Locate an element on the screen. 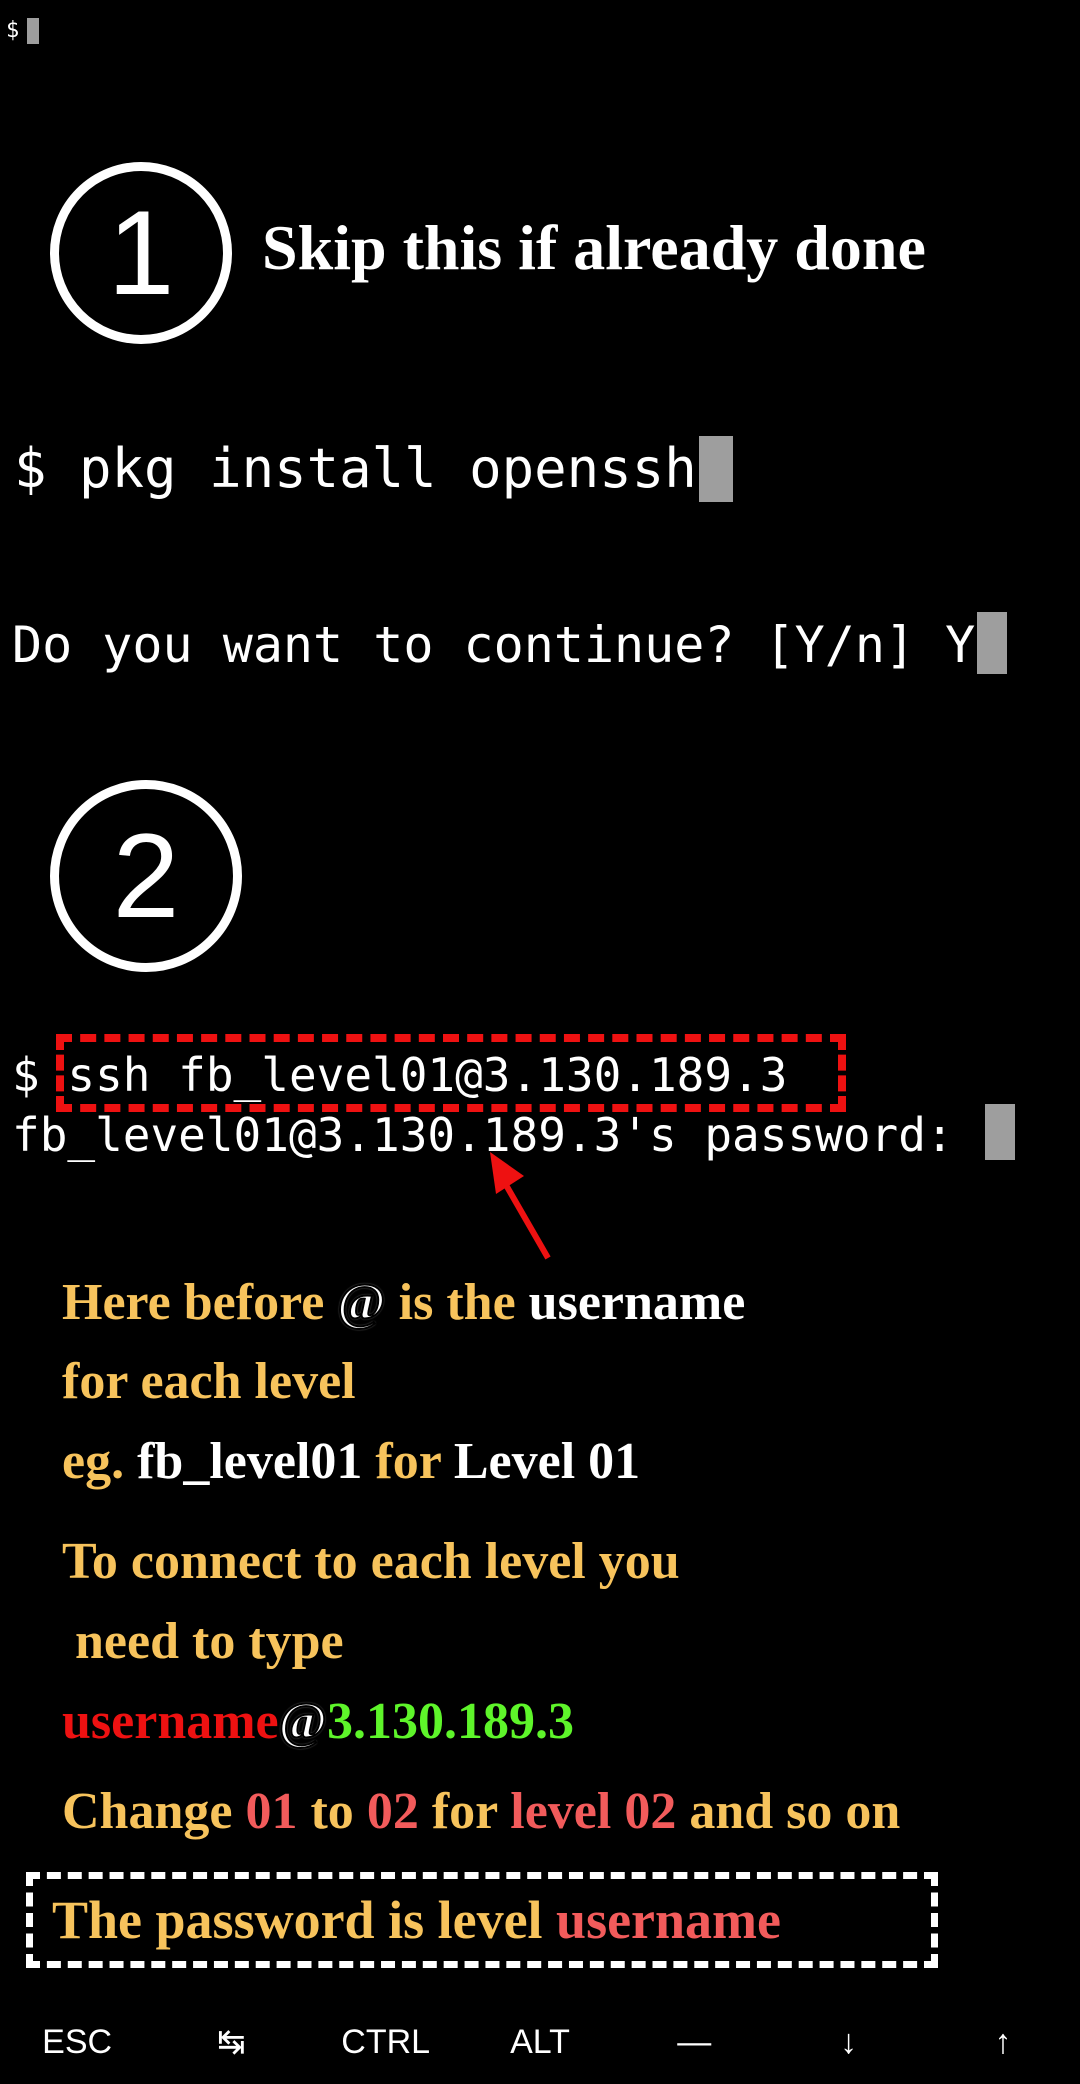 The image size is (1080, 2084). terminal-line-confirm: Do you want to continue? [Y/n] Y is located at coordinates (510, 645).